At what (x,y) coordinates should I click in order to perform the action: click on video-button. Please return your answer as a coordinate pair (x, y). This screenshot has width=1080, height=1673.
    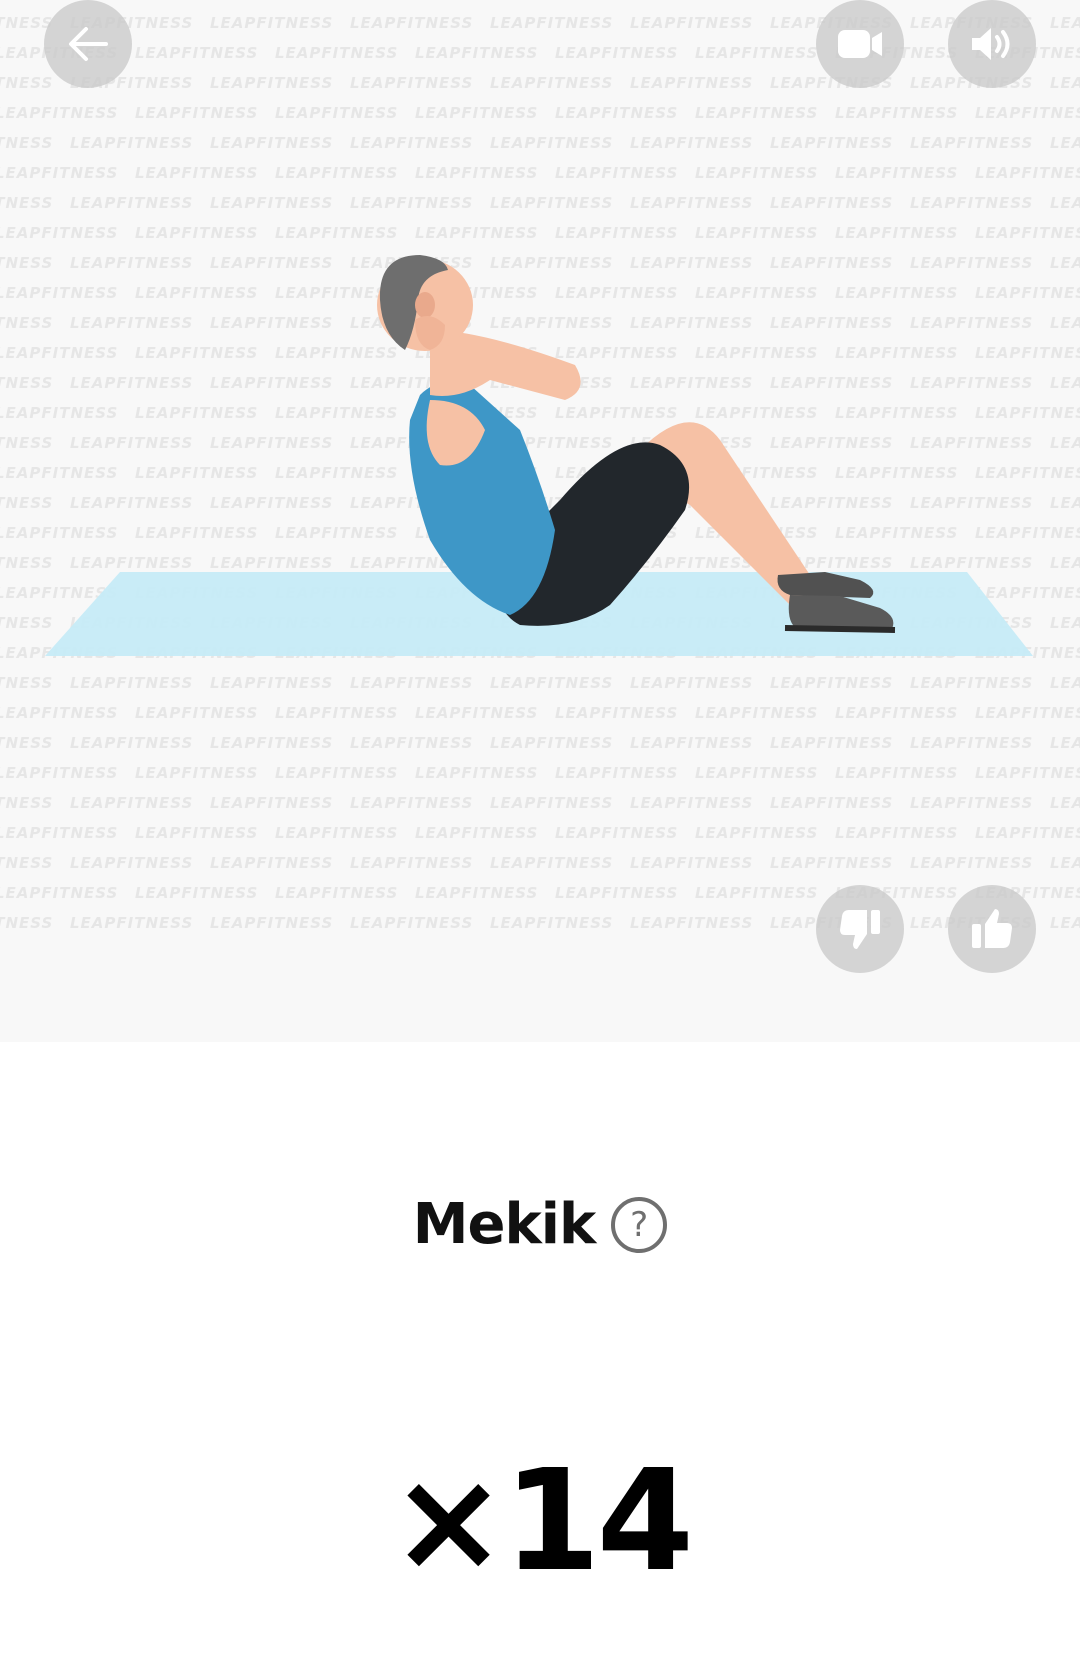
    Looking at the image, I should click on (860, 44).